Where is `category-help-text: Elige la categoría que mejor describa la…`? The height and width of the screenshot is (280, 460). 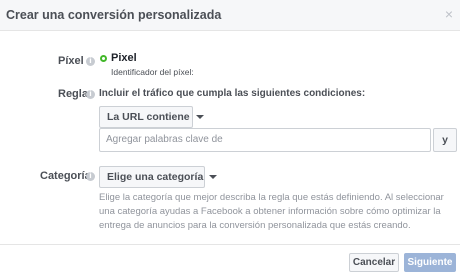
category-help-text: Elige la categoría que mejor describa la… is located at coordinates (271, 211).